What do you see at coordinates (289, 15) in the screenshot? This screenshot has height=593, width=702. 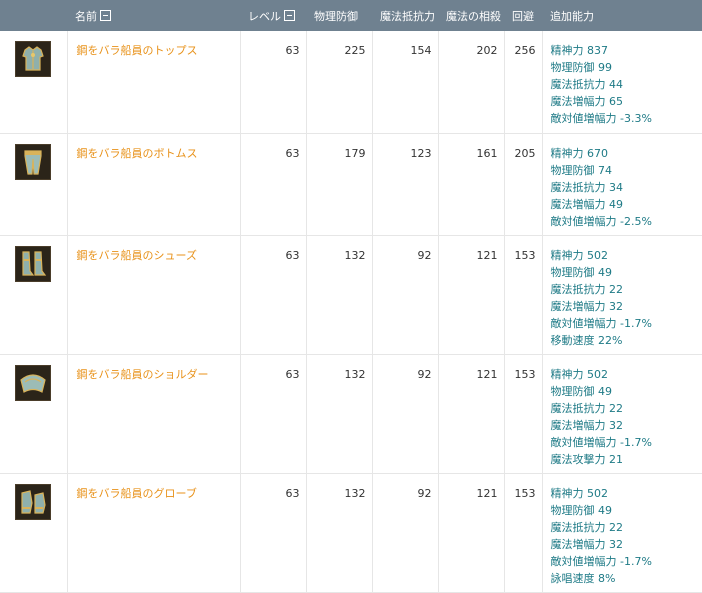 I see `level-collapse-icon` at bounding box center [289, 15].